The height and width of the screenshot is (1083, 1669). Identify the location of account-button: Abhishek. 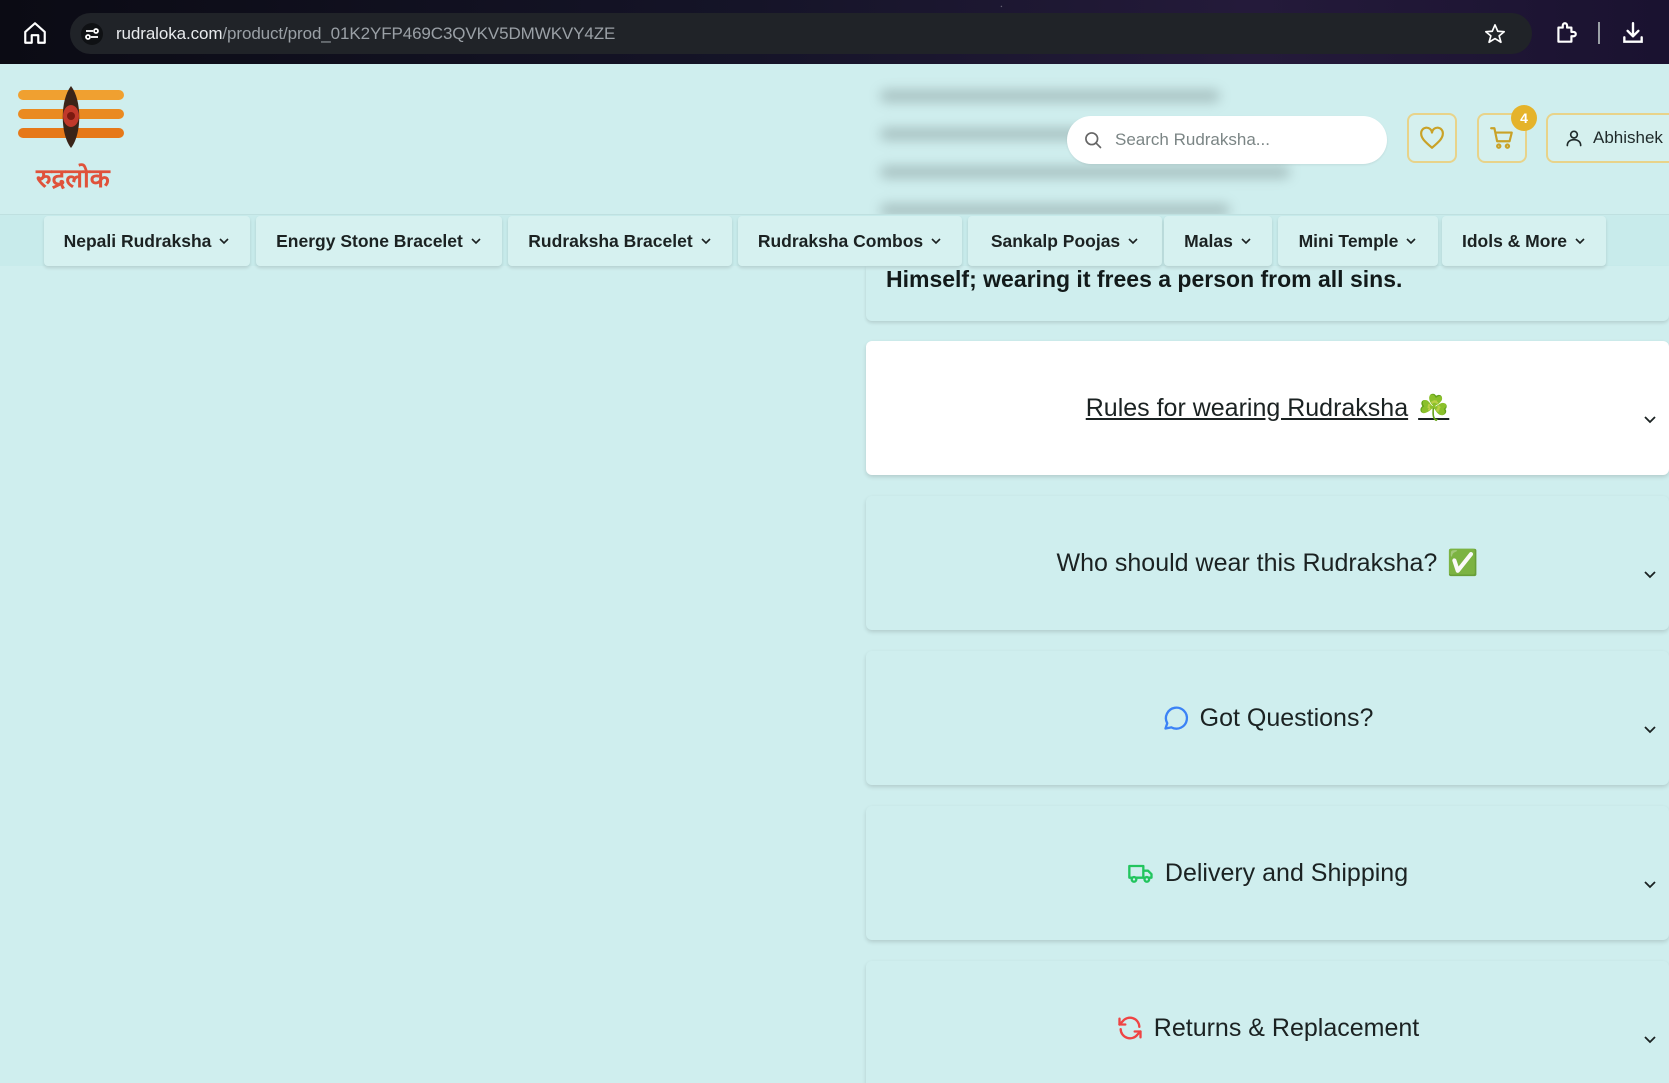
(1607, 138).